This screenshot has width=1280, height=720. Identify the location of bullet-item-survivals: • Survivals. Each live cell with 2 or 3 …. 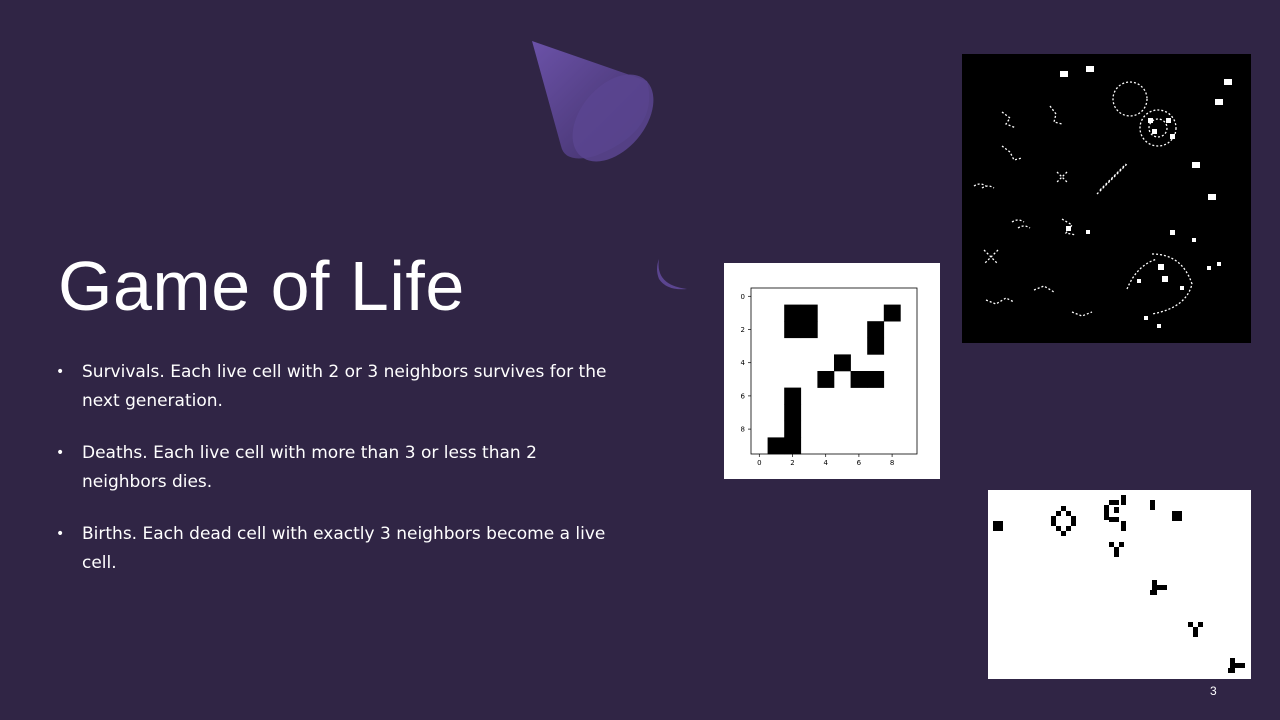
(332, 387).